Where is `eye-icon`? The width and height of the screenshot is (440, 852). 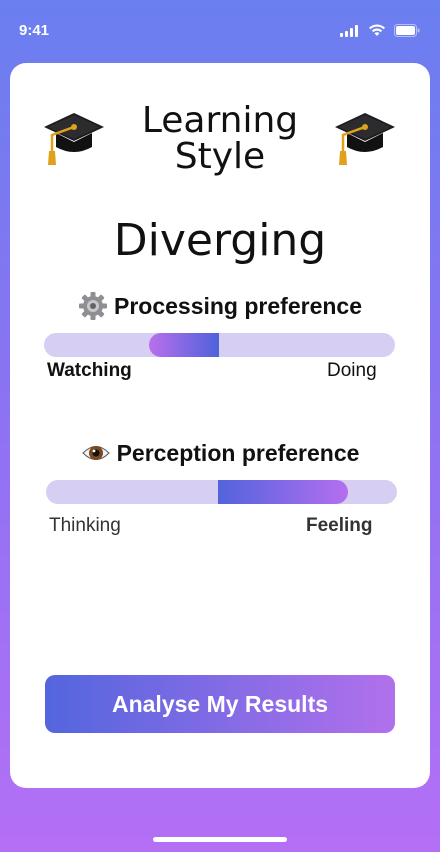 eye-icon is located at coordinates (95, 453).